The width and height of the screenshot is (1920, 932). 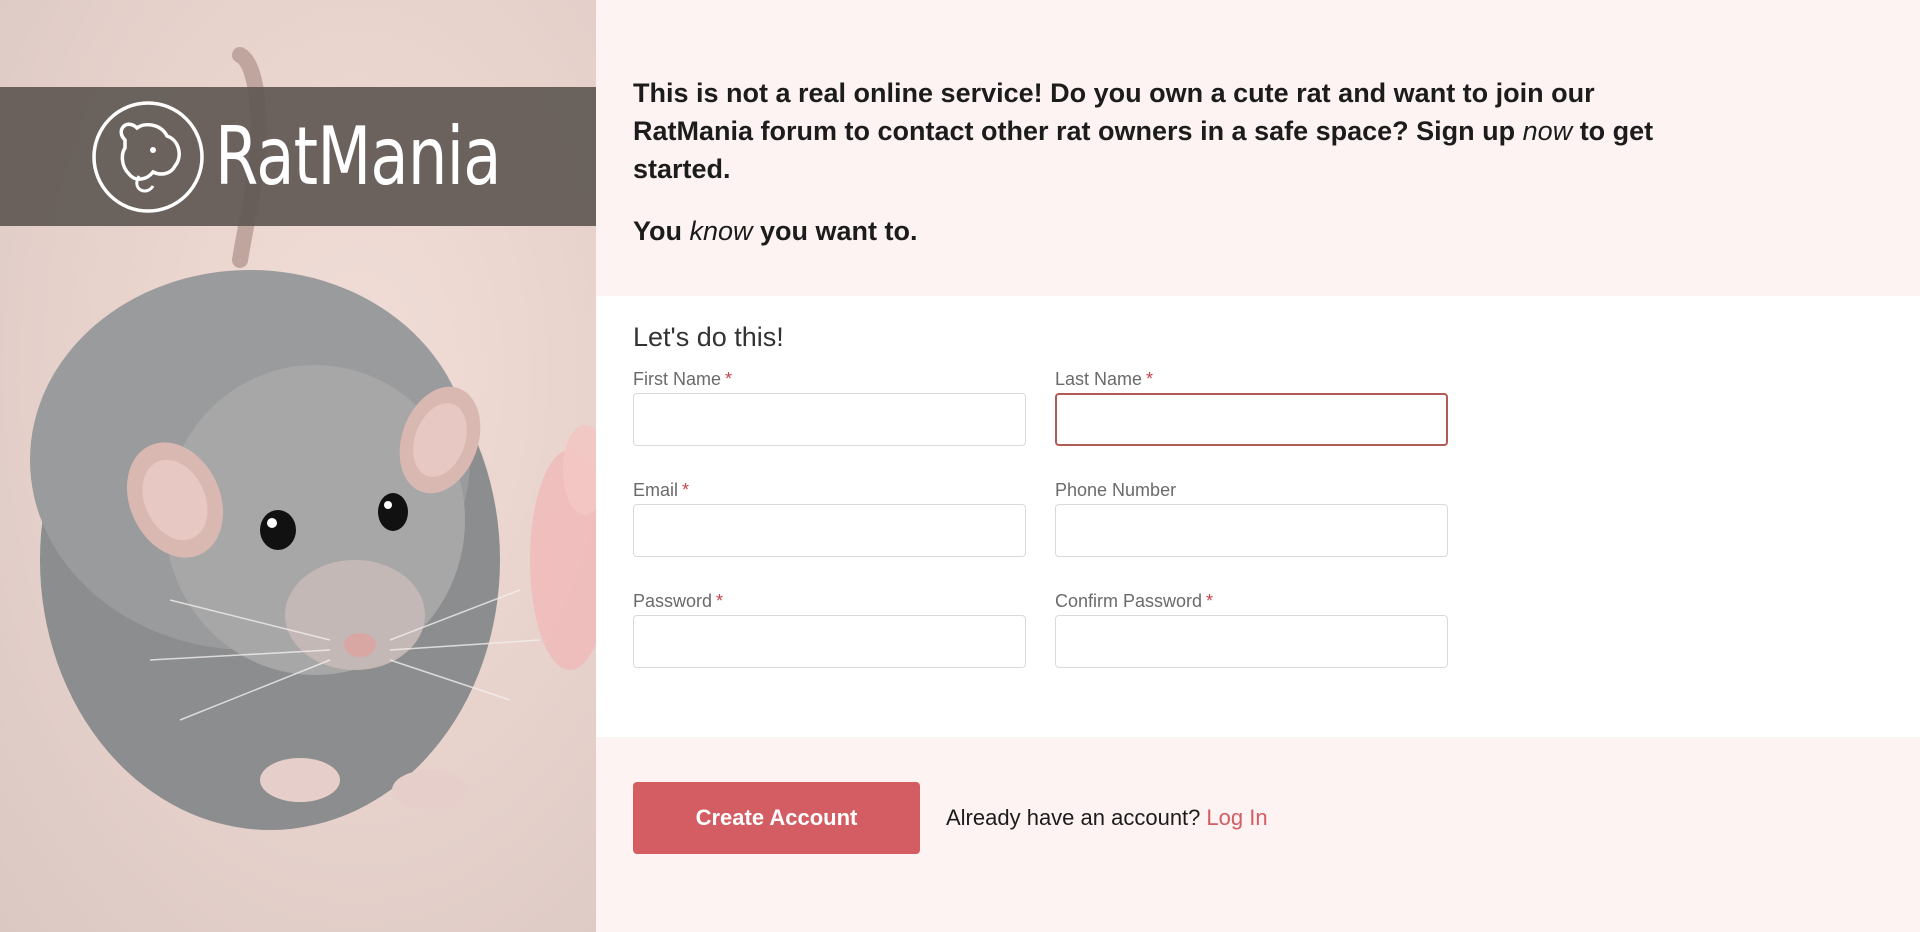 What do you see at coordinates (148, 156) in the screenshot?
I see `rat-head-icon` at bounding box center [148, 156].